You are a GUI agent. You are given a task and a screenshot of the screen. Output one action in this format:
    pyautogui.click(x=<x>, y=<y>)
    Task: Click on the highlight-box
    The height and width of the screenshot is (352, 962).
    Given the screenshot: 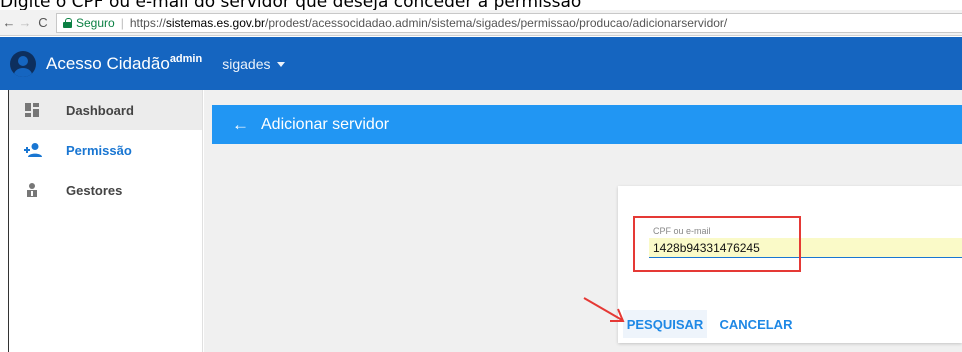 What is the action you would take?
    pyautogui.click(x=717, y=244)
    